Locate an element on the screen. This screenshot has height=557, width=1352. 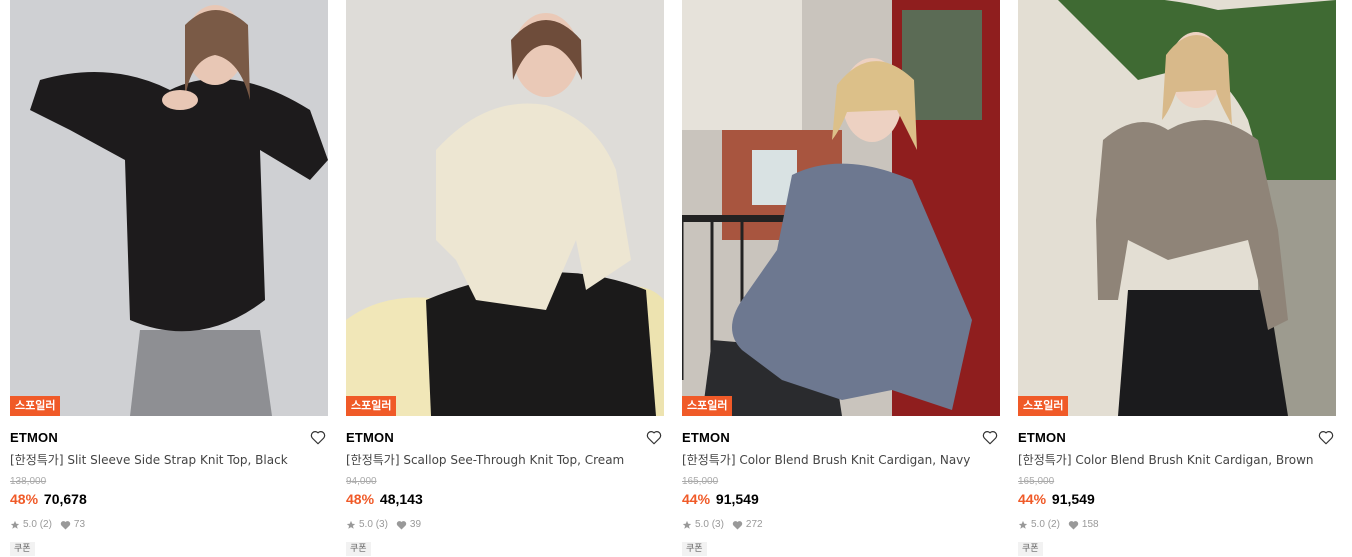
review-meta: 5.0 (3) 272 is located at coordinates (841, 525).